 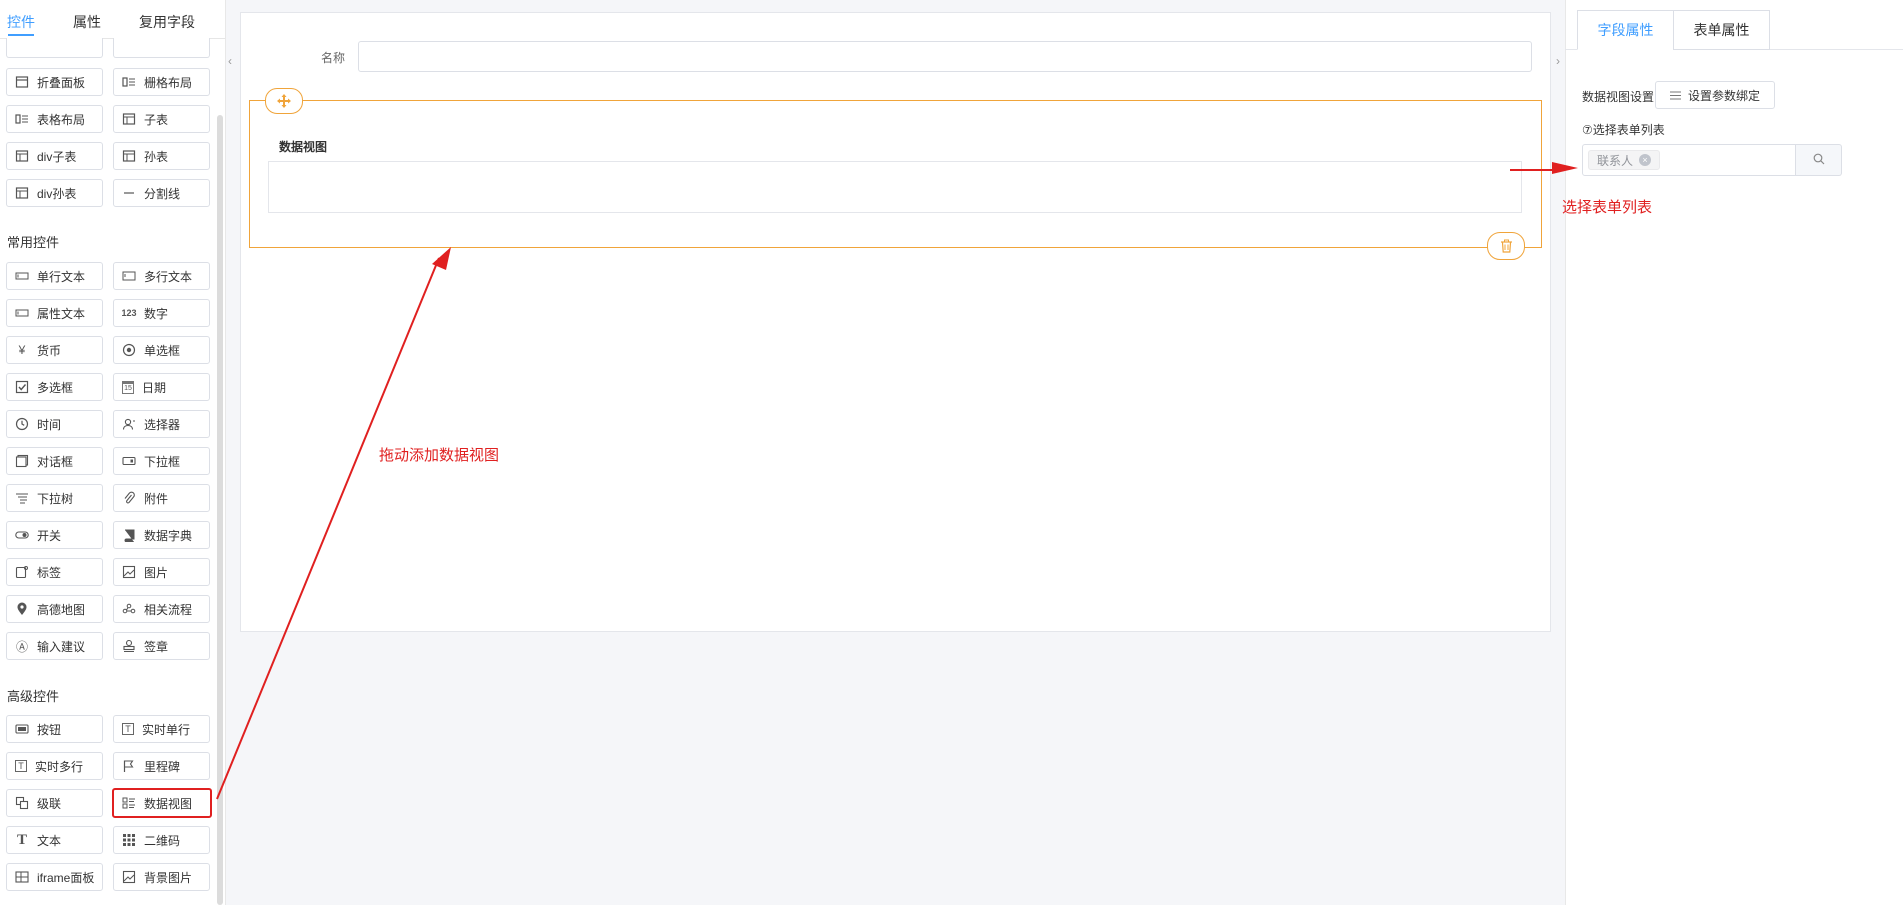 What do you see at coordinates (129, 156) in the screenshot?
I see `grandchild-table-icon` at bounding box center [129, 156].